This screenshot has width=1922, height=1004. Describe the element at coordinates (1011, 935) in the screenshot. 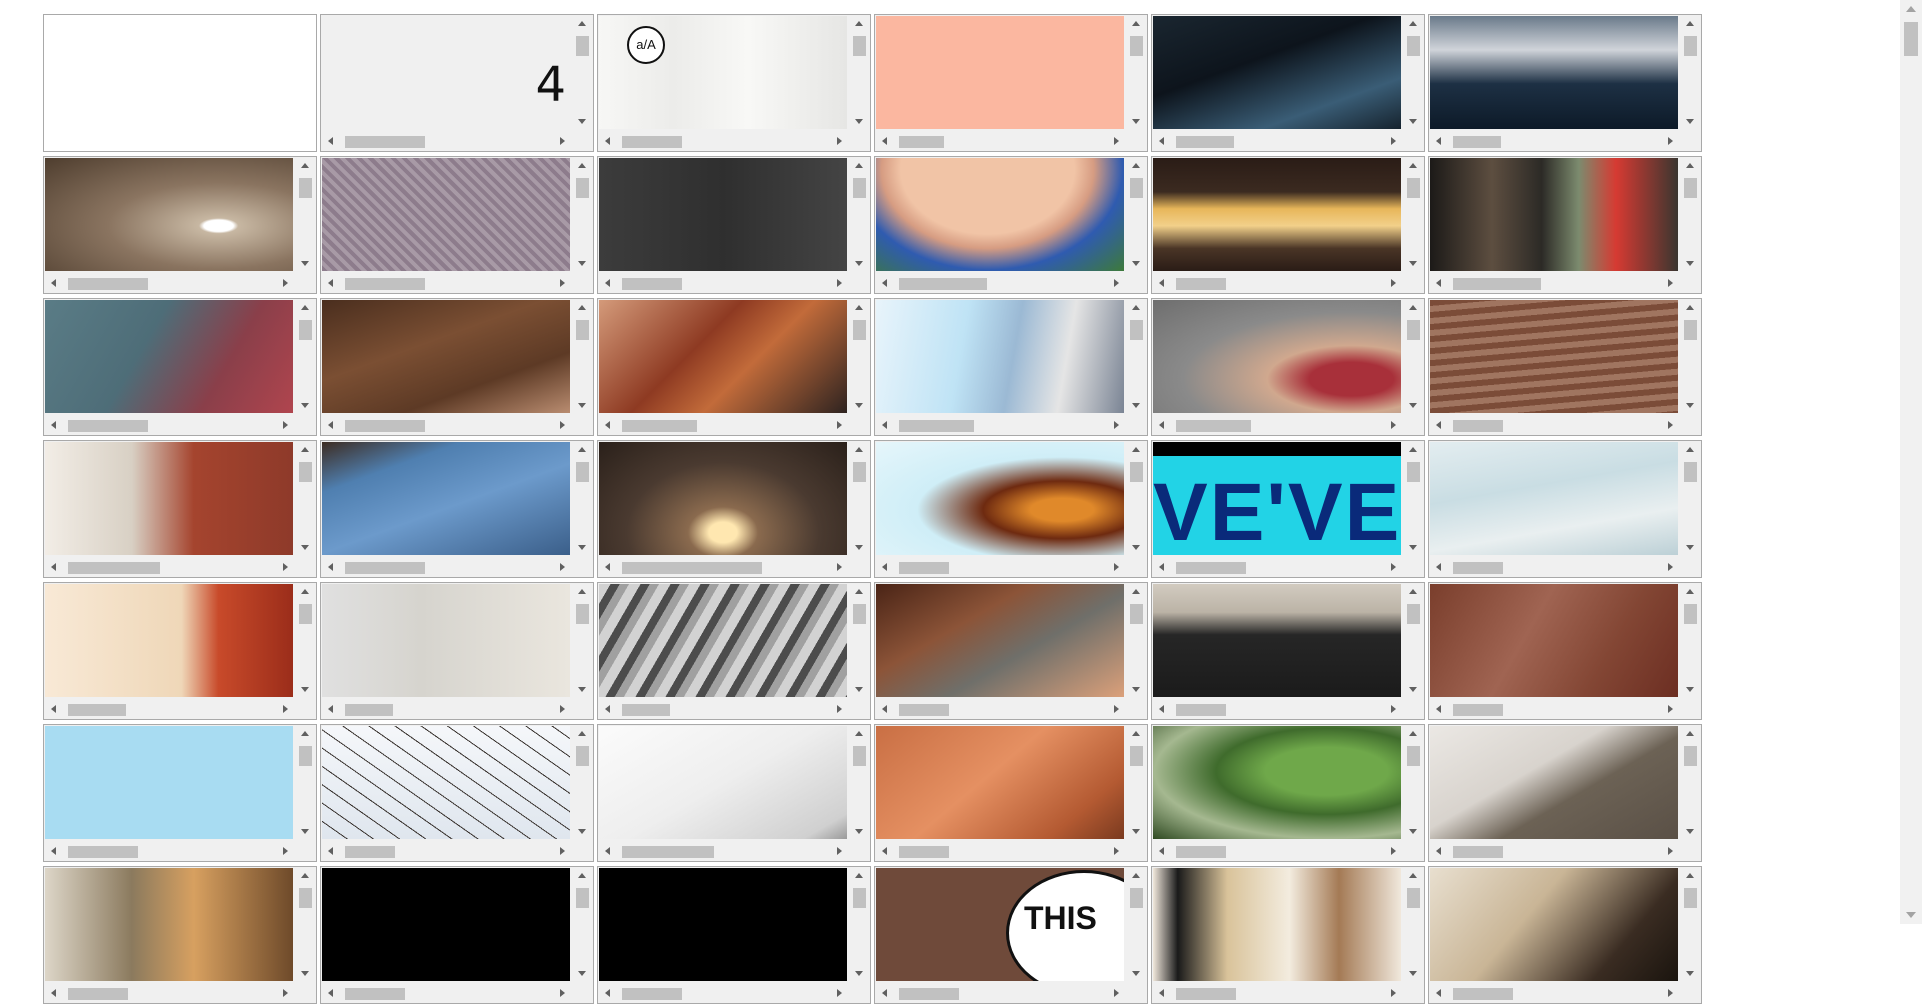

I see `frame-cell: THIS` at that location.